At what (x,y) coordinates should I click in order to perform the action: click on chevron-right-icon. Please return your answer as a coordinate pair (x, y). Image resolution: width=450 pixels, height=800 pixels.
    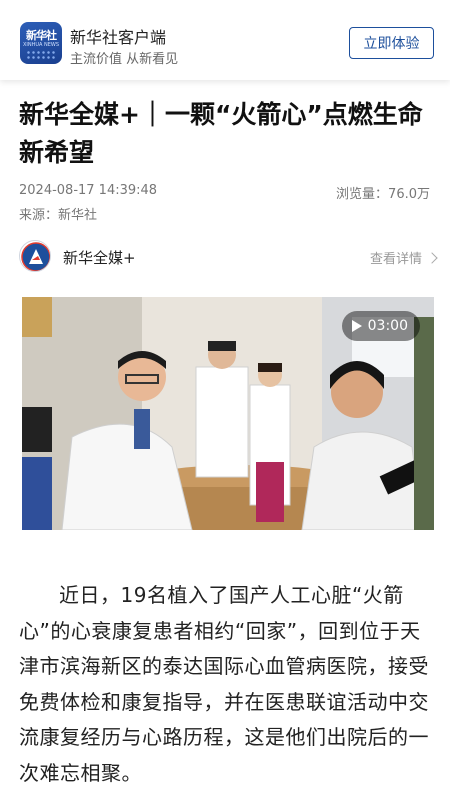
    Looking at the image, I should click on (432, 257).